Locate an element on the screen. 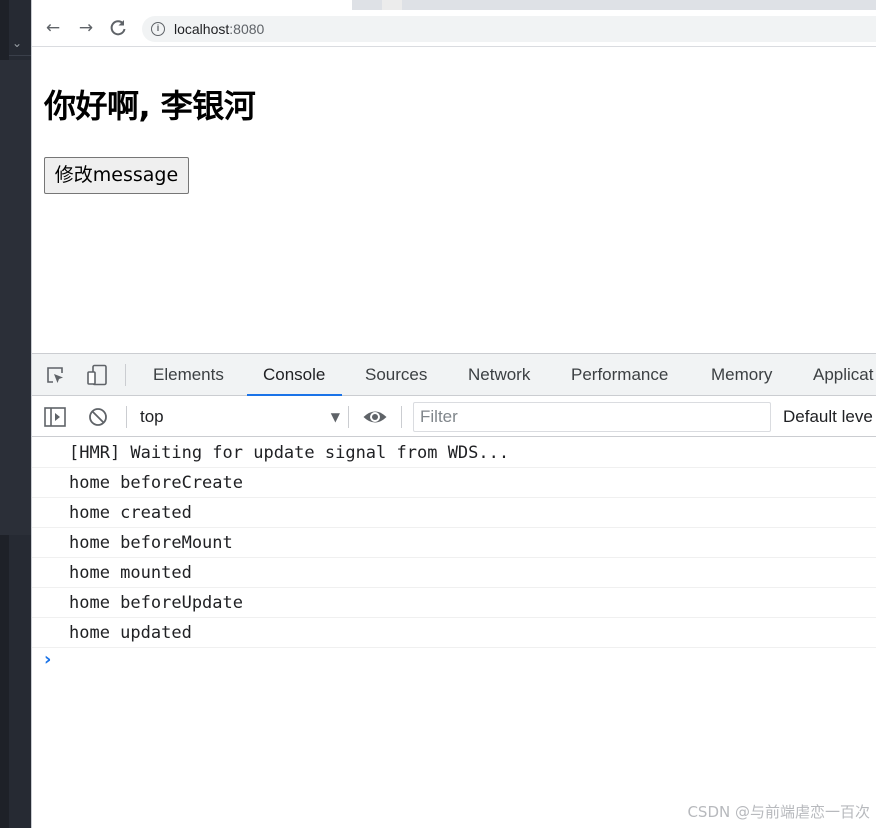  url-text: localhost:8080 is located at coordinates (219, 29).